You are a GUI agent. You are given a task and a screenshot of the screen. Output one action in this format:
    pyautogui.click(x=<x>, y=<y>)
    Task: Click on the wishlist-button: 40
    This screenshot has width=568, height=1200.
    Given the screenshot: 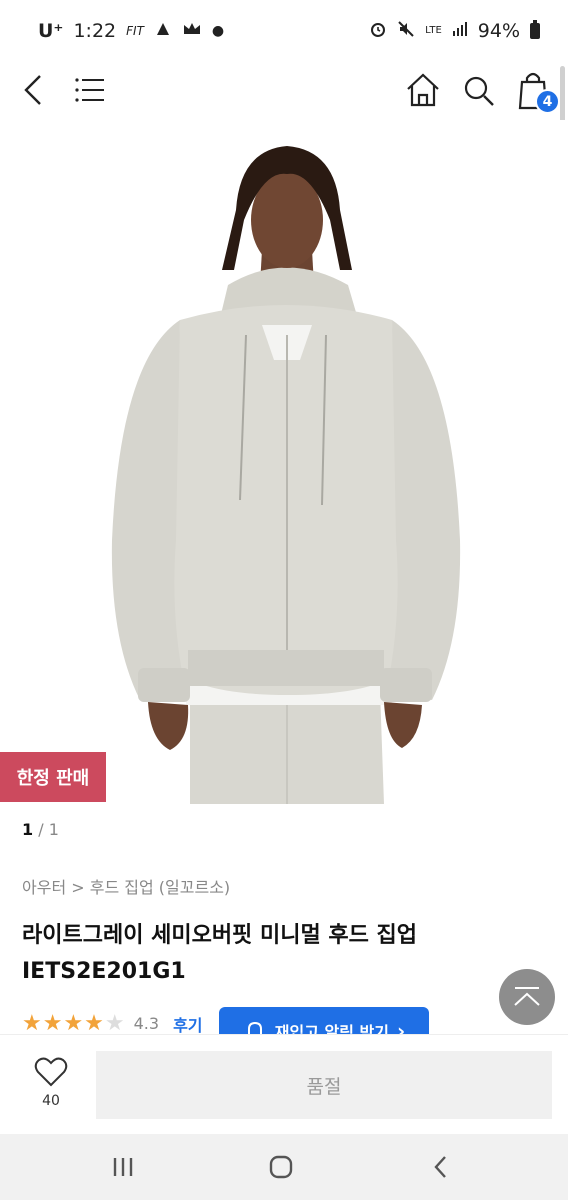 What is the action you would take?
    pyautogui.click(x=51, y=1087)
    